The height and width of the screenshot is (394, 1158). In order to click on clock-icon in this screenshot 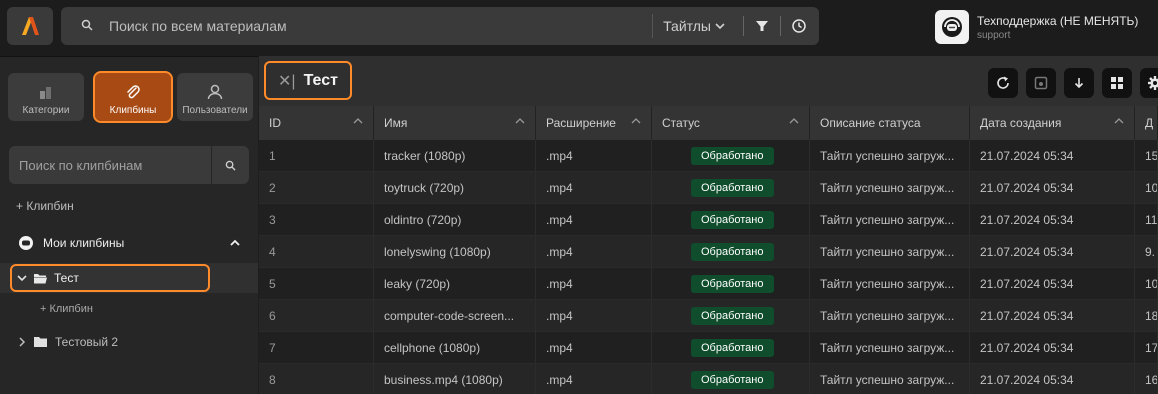, I will do `click(799, 26)`.